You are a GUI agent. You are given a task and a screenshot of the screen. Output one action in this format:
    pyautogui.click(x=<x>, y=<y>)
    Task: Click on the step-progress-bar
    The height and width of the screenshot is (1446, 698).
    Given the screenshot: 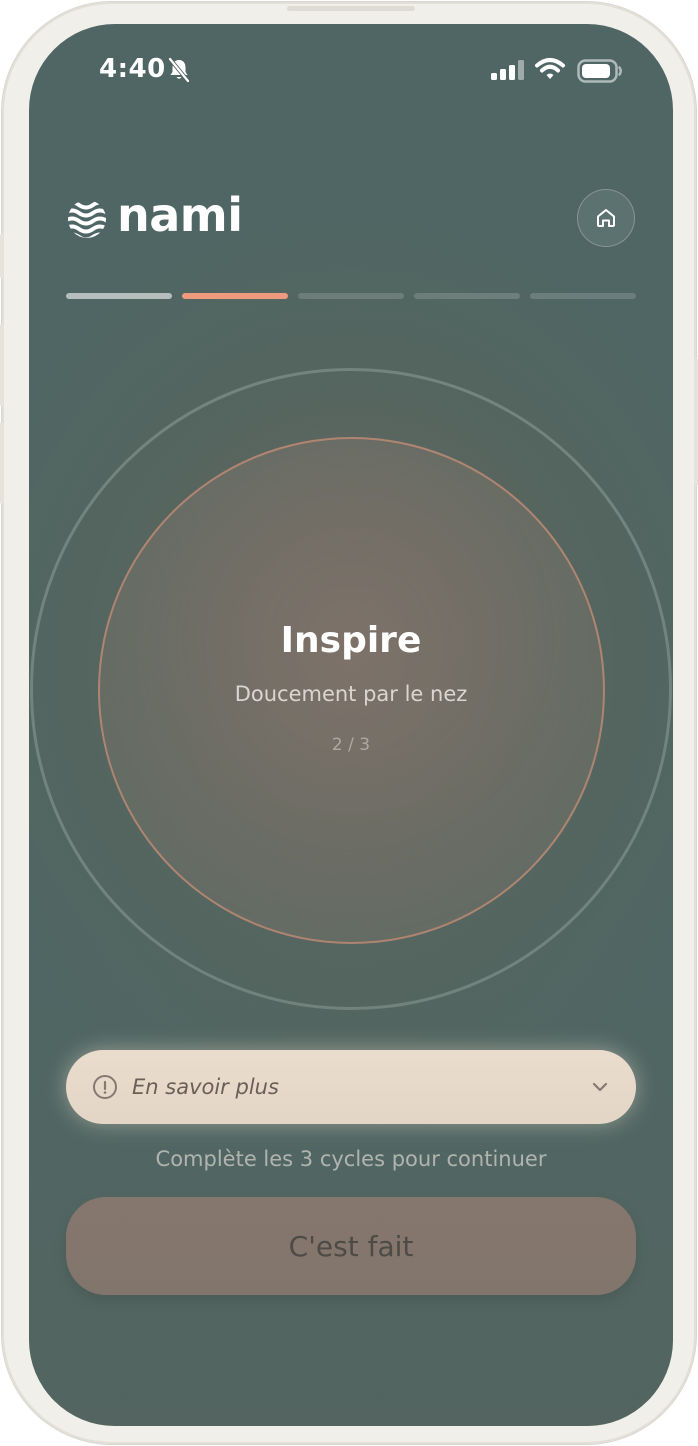 What is the action you would take?
    pyautogui.click(x=351, y=296)
    